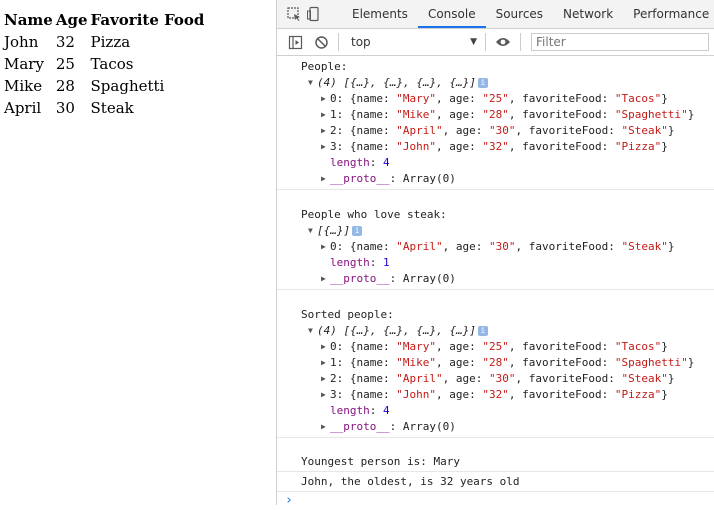 The image size is (714, 510). Describe the element at coordinates (28, 20) in the screenshot. I see `header-name: Name` at that location.